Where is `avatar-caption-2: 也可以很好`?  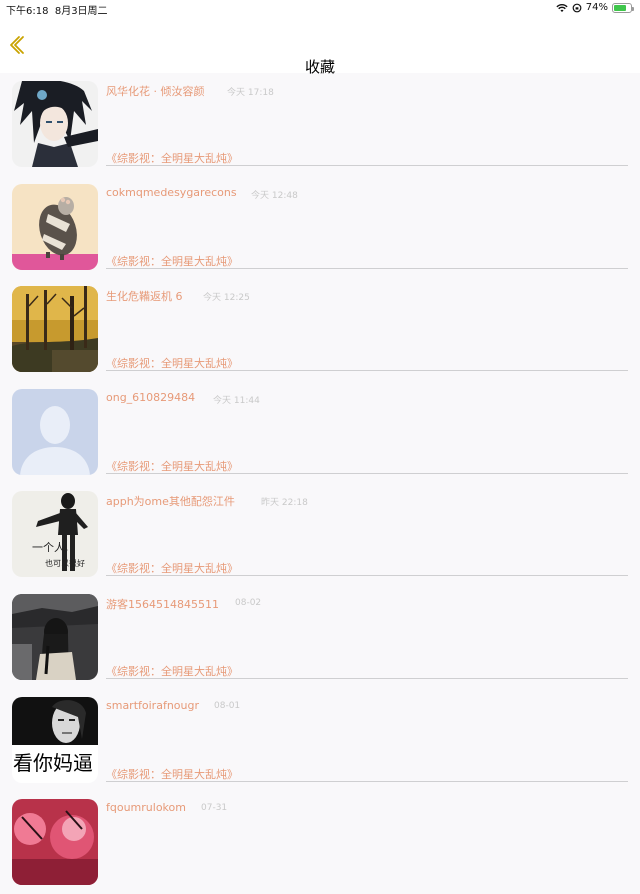 avatar-caption-2: 也可以很好 is located at coordinates (65, 564).